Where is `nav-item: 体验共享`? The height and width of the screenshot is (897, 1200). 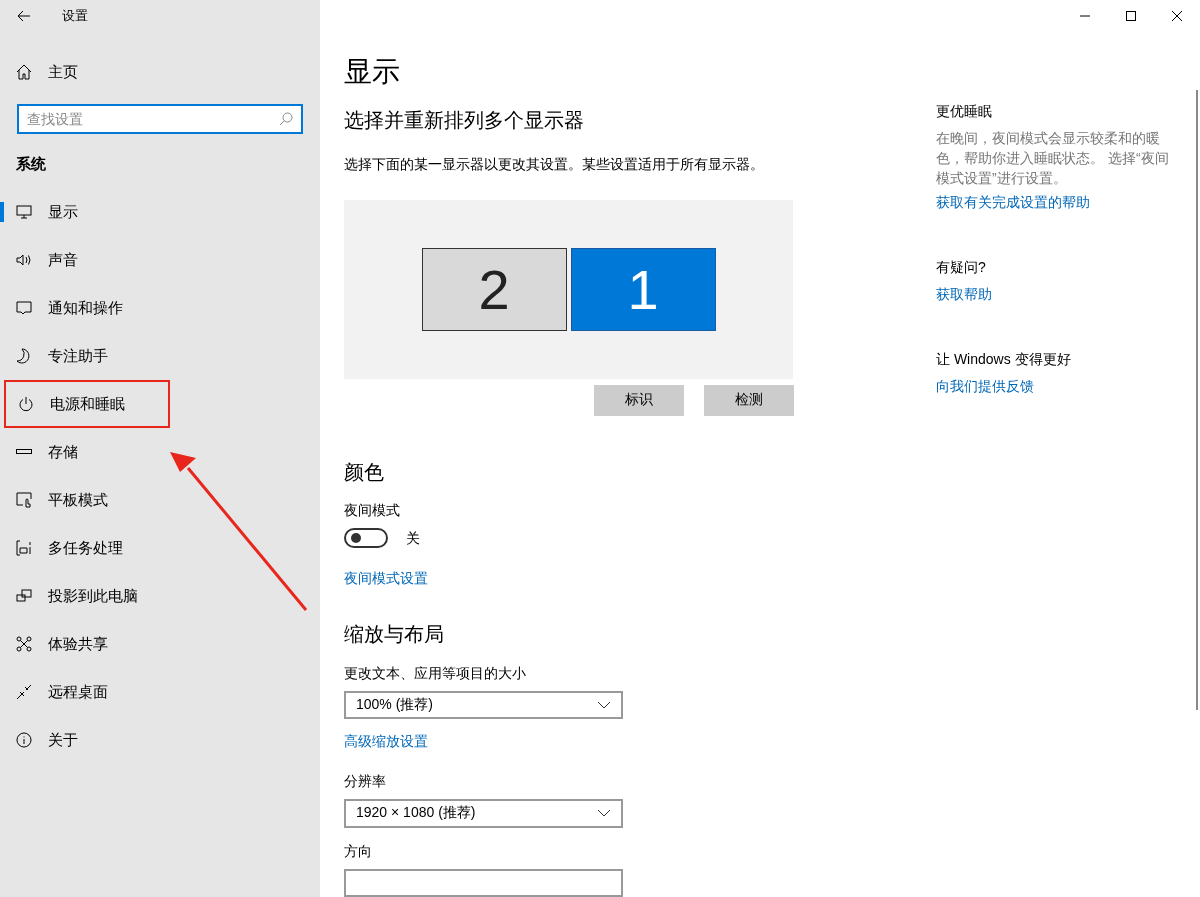 nav-item: 体验共享 is located at coordinates (160, 644).